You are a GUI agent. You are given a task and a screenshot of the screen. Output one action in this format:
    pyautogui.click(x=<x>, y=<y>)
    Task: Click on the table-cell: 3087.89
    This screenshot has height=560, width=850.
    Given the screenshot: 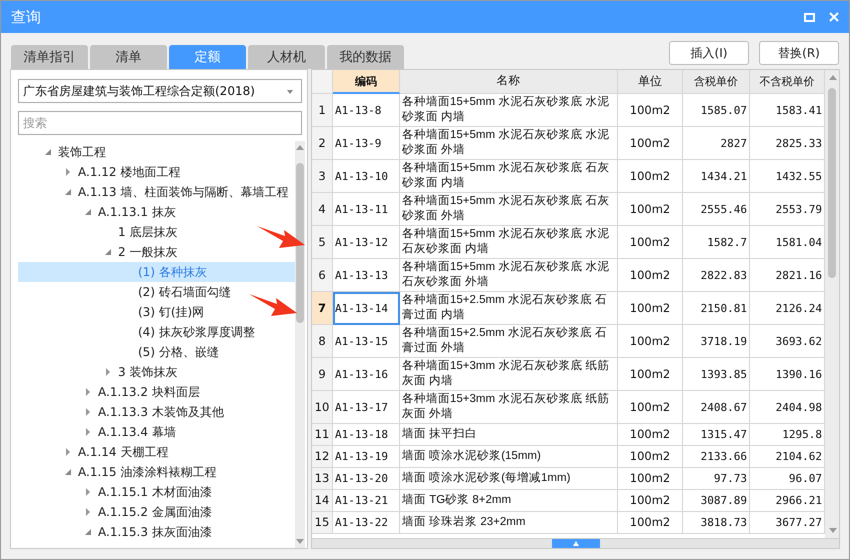 What is the action you would take?
    pyautogui.click(x=716, y=501)
    